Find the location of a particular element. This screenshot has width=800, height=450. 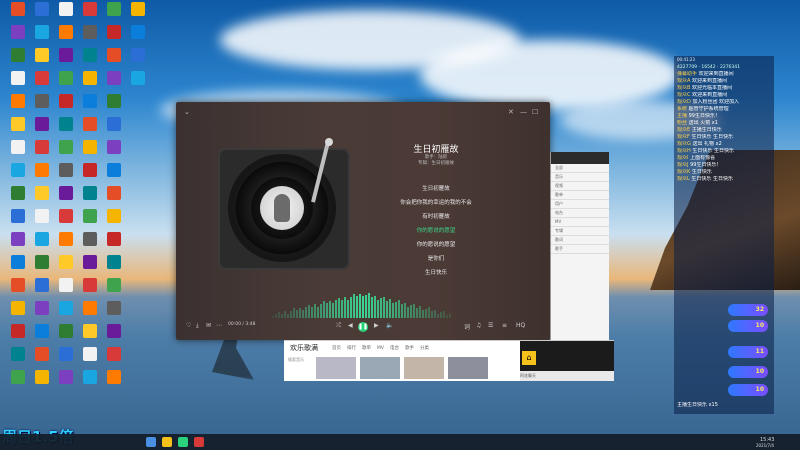

side-list-row: 电台 is located at coordinates (580, 213).